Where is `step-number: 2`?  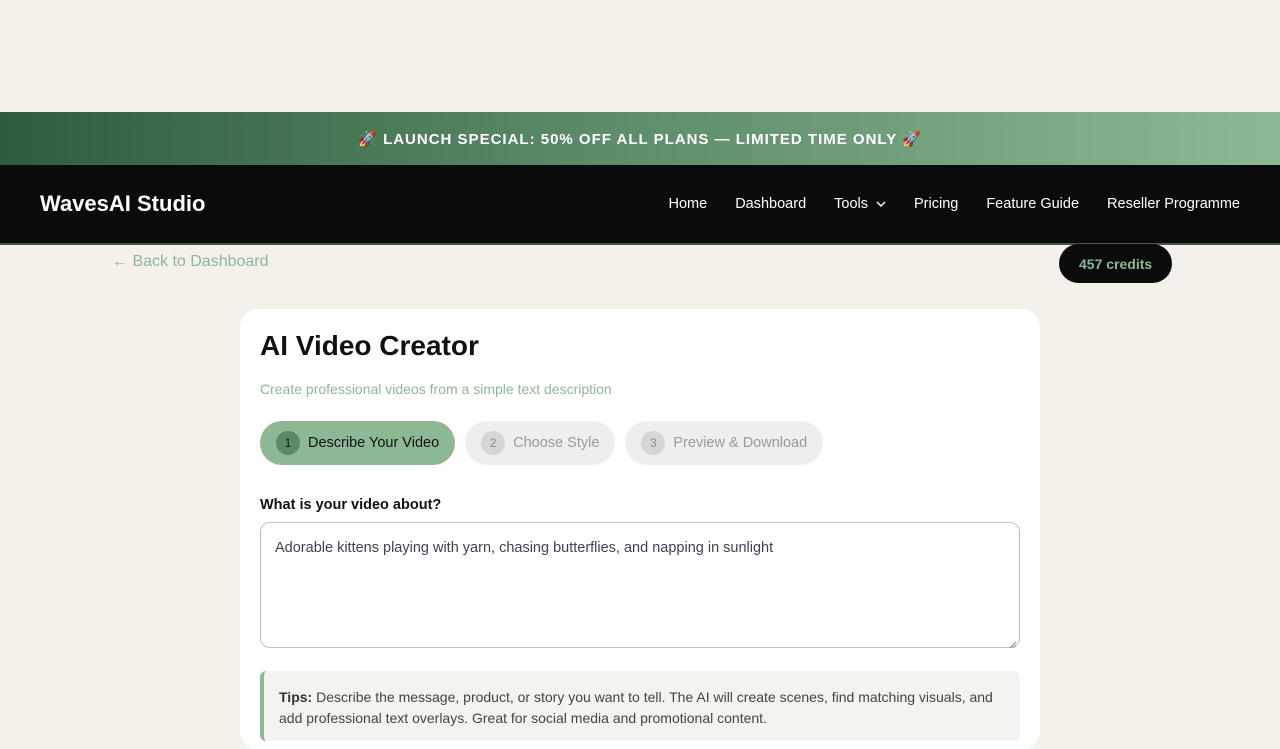 step-number: 2 is located at coordinates (493, 443).